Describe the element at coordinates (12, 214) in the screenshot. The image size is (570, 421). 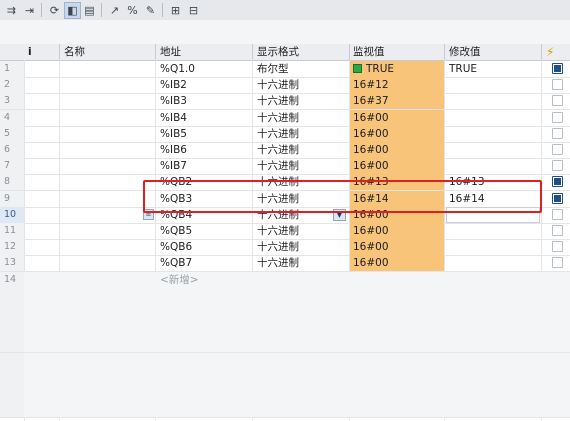
I see `row-number: 10` at that location.